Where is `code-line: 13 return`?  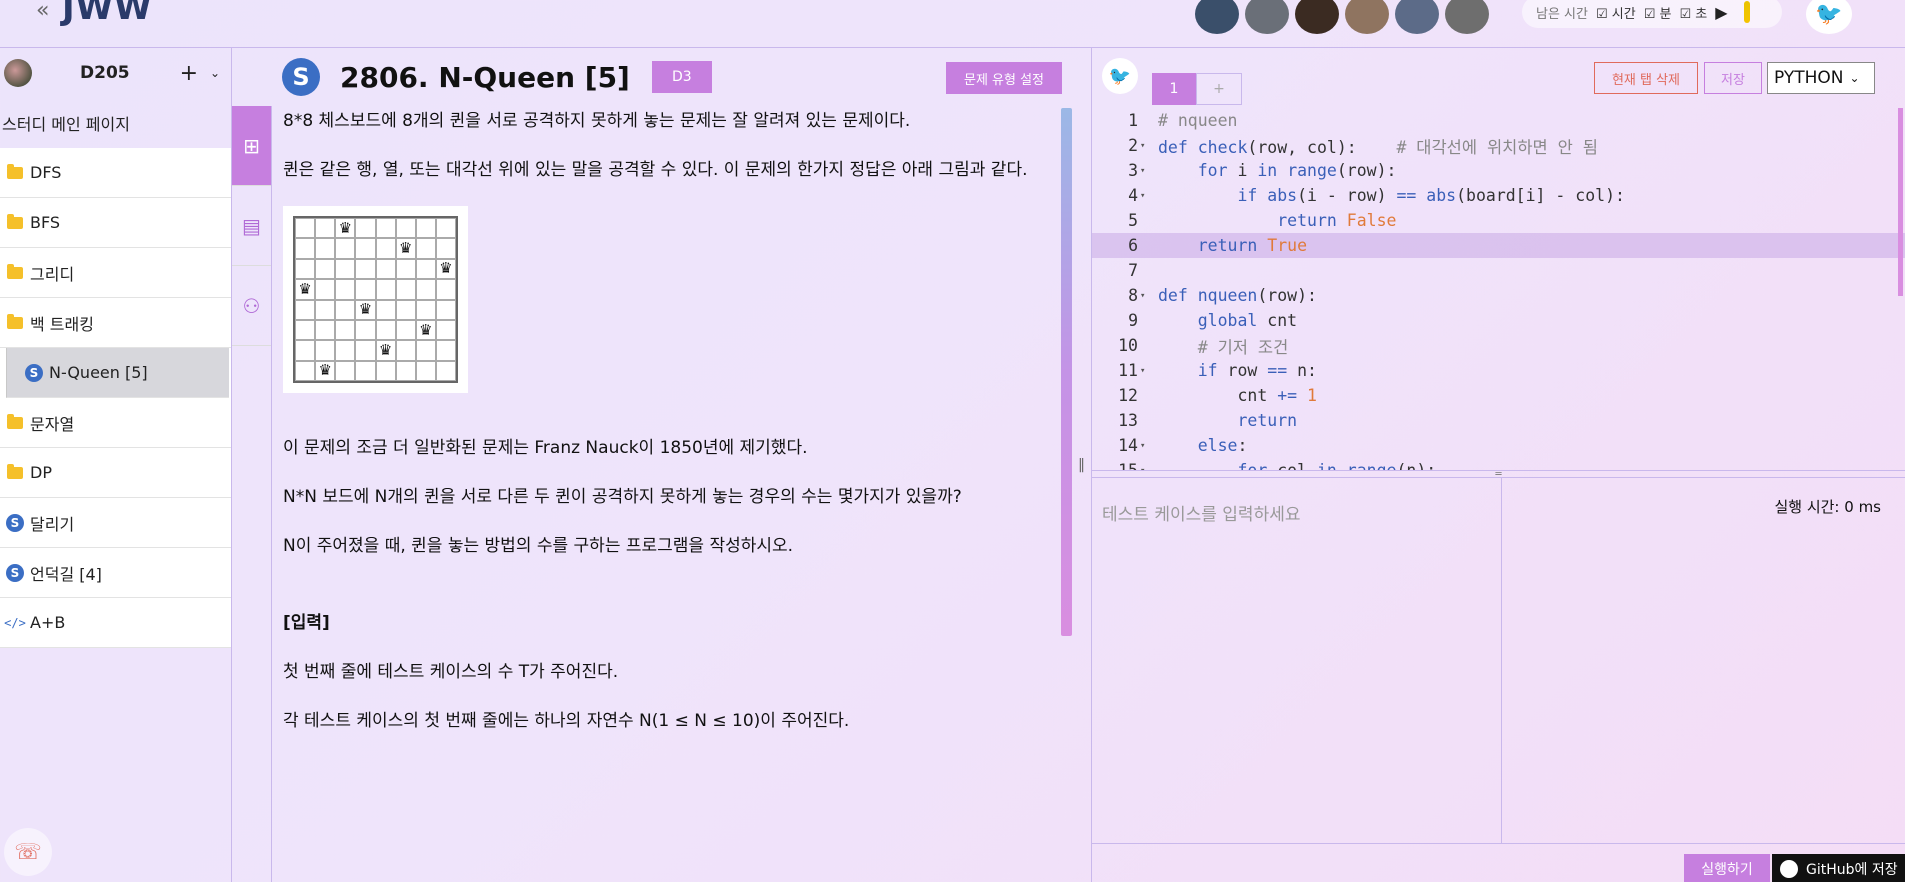 code-line: 13 return is located at coordinates (1498, 420).